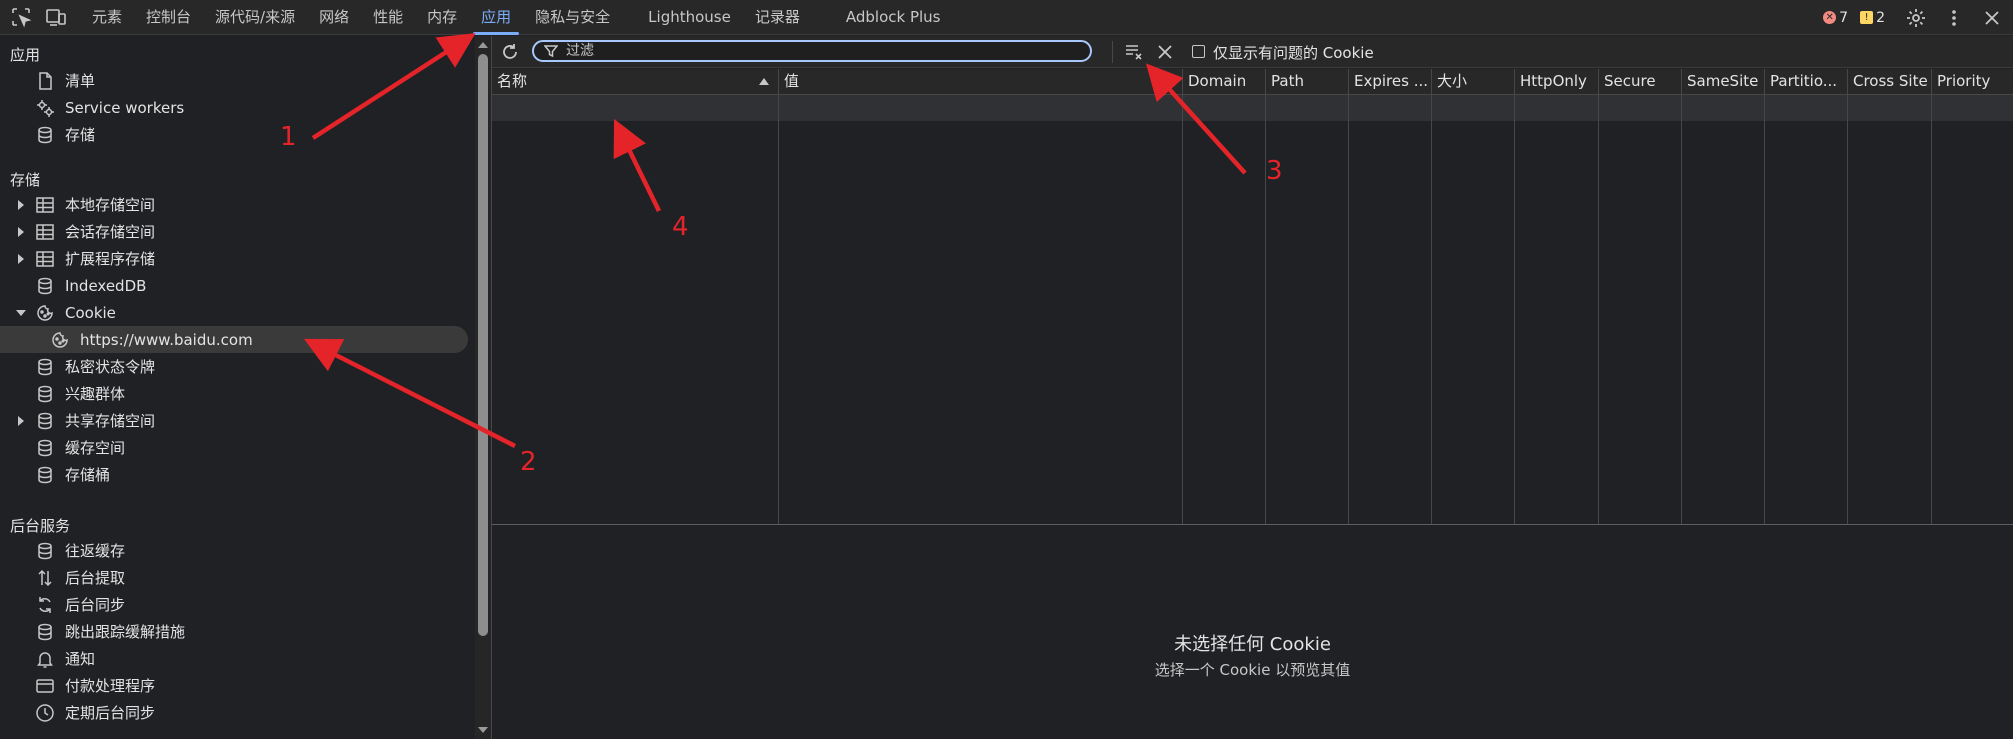  I want to click on column-header-samesite: SameSite, so click(1723, 81).